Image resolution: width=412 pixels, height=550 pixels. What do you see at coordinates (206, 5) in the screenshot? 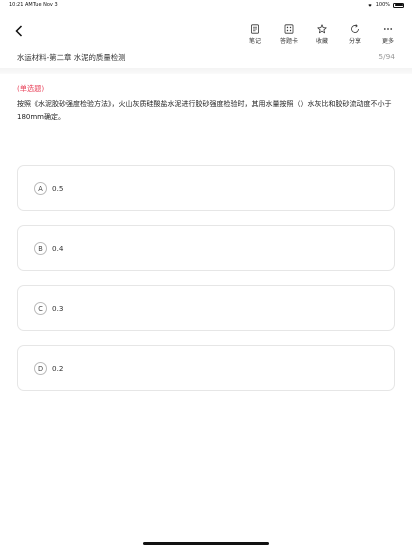
I see `status-bar: 10:21 AM Tue Nov 3 100%` at bounding box center [206, 5].